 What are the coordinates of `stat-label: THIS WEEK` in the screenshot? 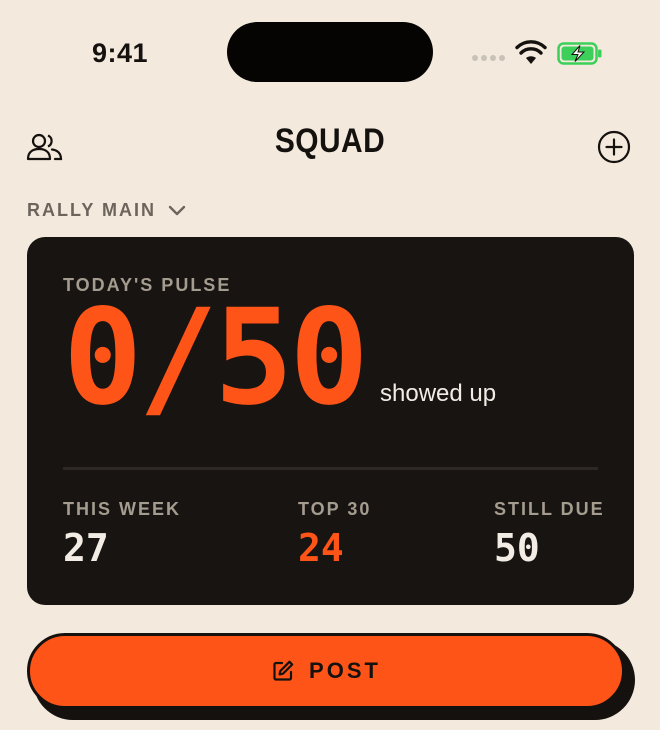 It's located at (122, 509).